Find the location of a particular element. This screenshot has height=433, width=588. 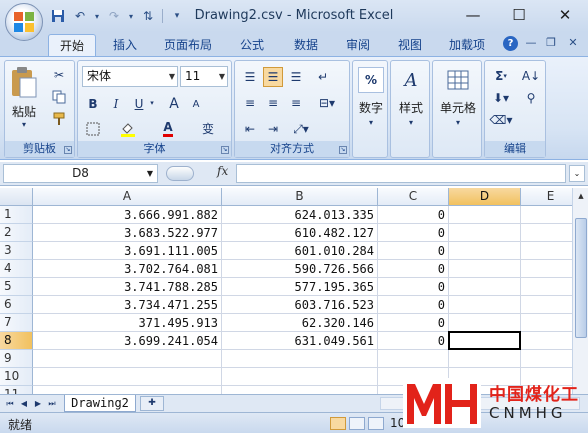

tab-data: 数据 is located at coordinates (306, 45).